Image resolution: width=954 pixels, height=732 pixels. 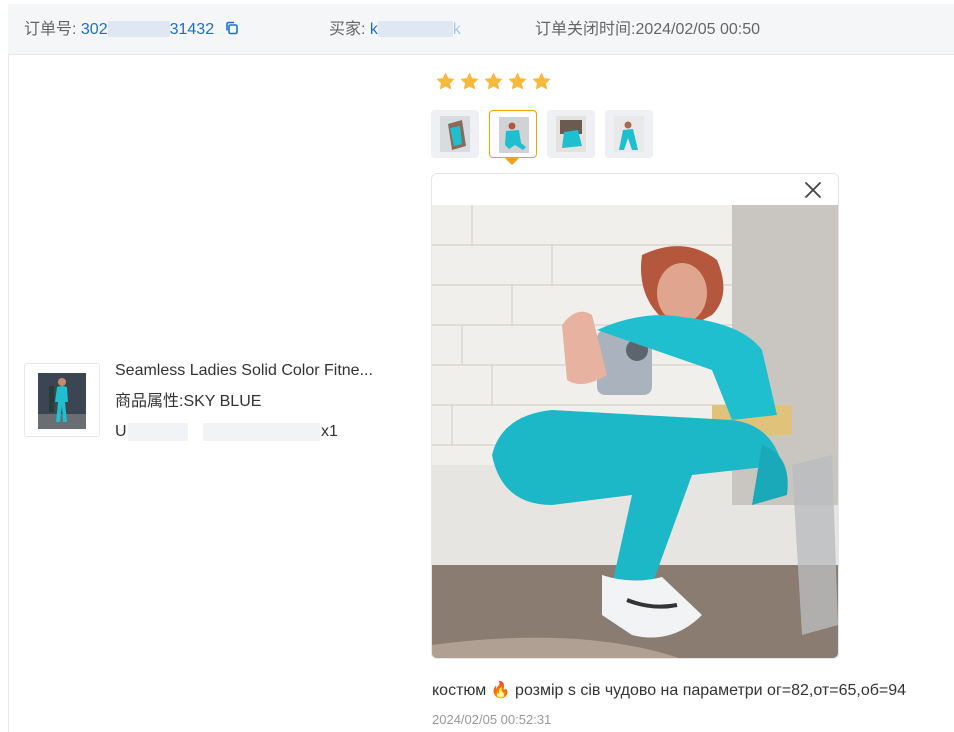 I want to click on buyer: 买家: kk, so click(x=395, y=29).